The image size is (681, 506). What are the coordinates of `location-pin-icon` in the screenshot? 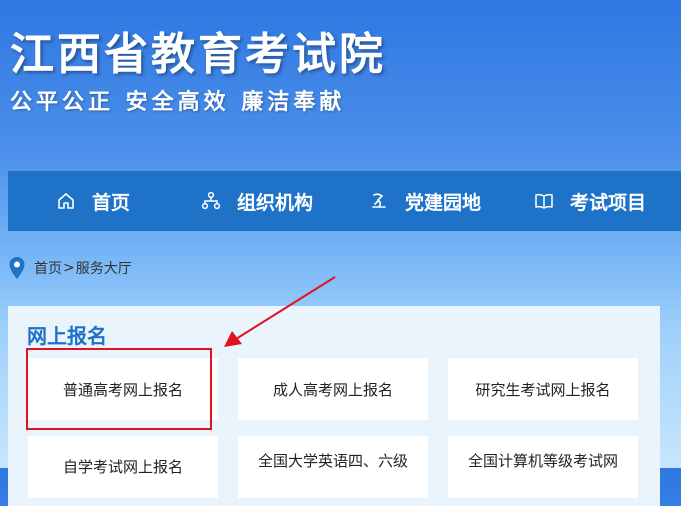 It's located at (17, 268).